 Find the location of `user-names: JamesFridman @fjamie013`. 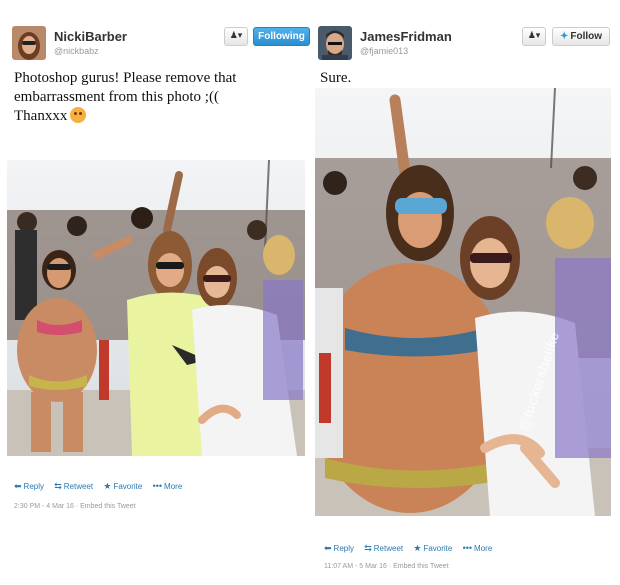

user-names: JamesFridman @fjamie013 is located at coordinates (406, 42).